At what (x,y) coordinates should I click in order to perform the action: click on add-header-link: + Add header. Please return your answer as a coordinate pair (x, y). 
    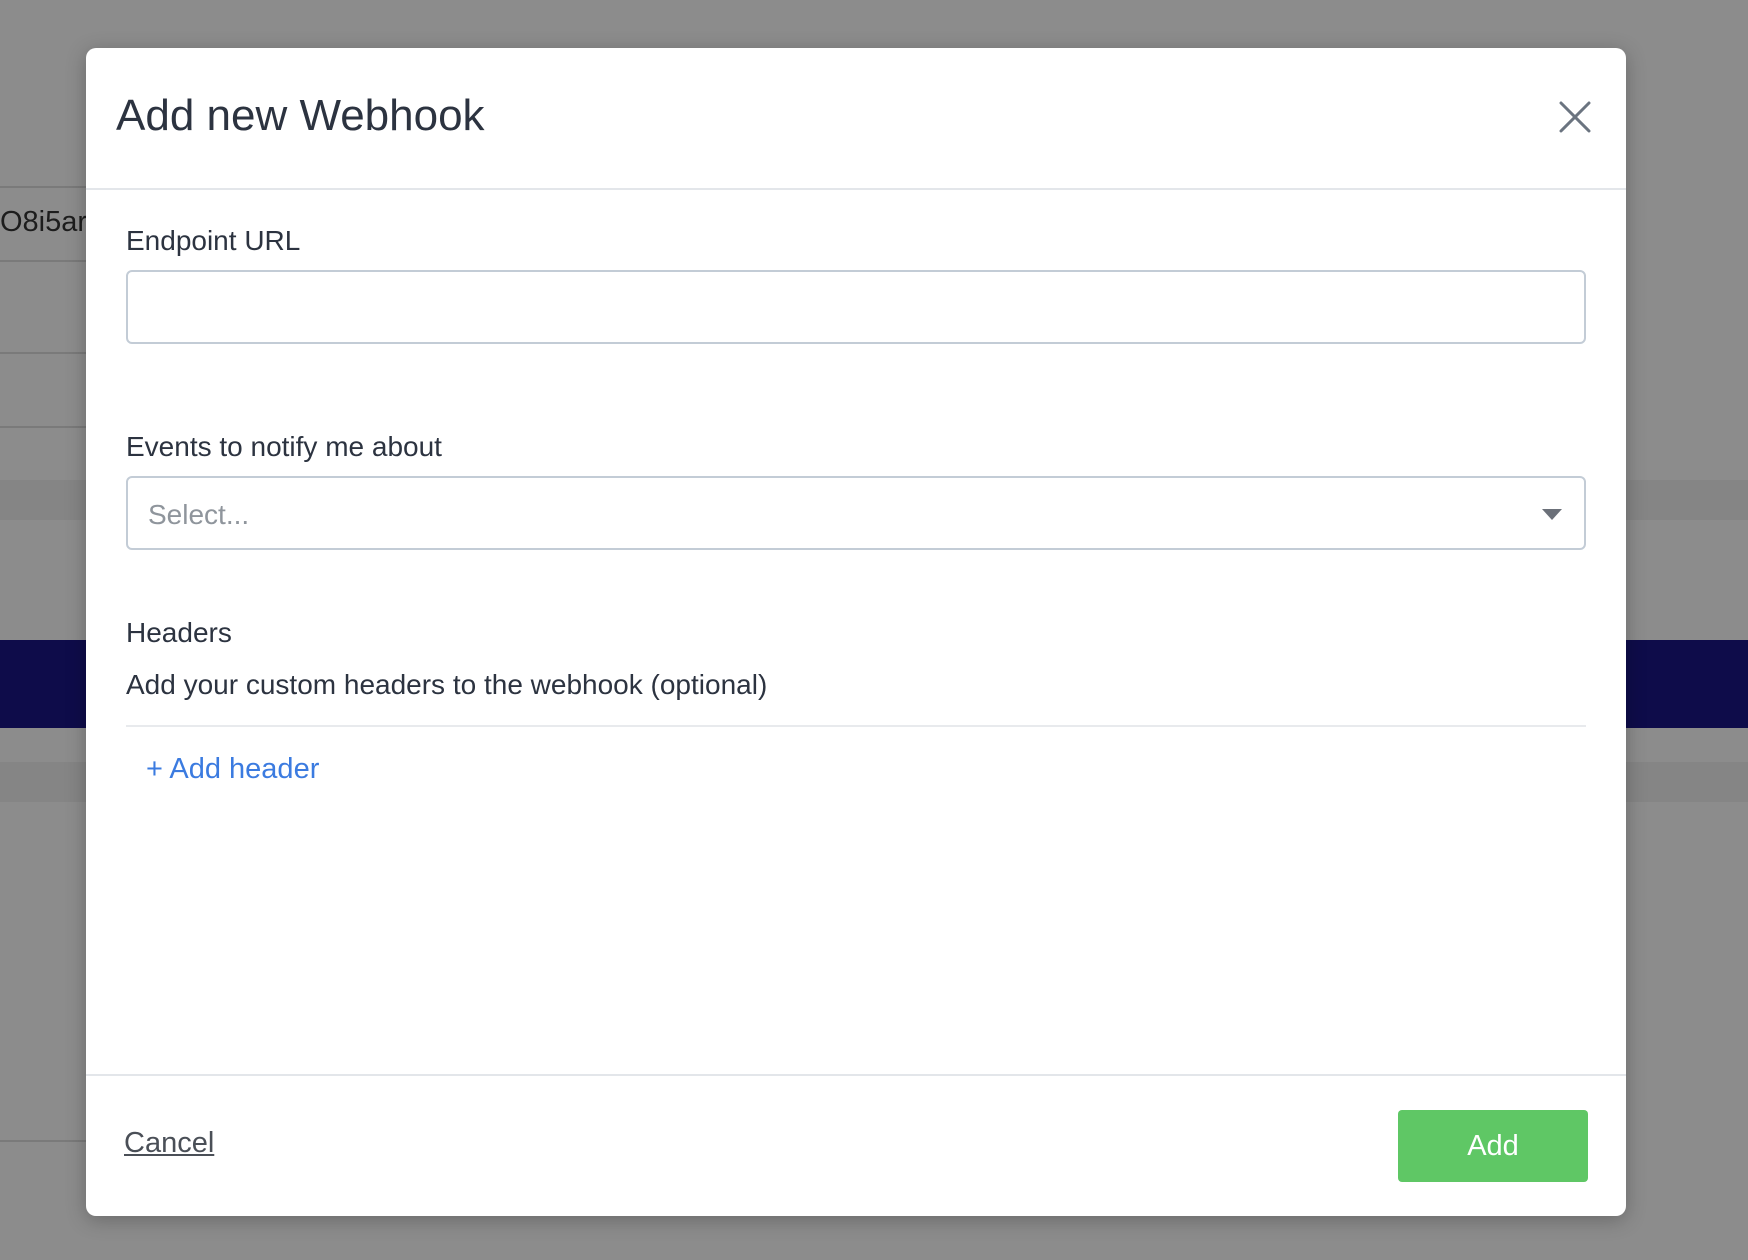
    Looking at the image, I should click on (232, 769).